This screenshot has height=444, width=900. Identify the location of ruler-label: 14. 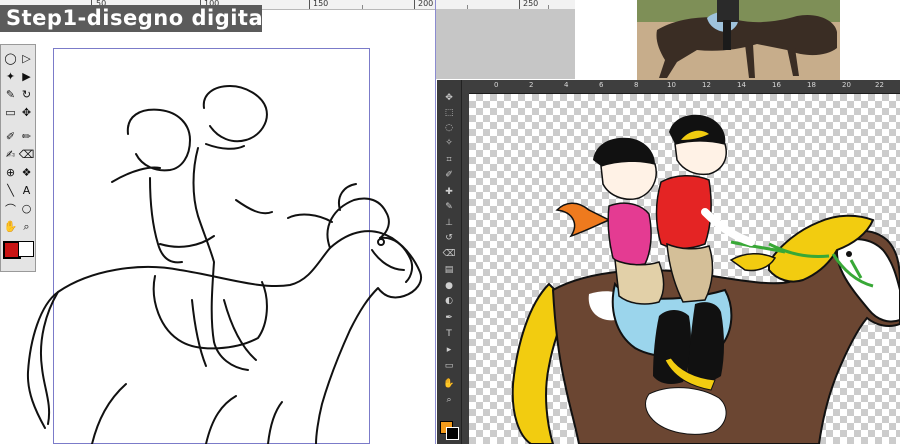
(741, 85).